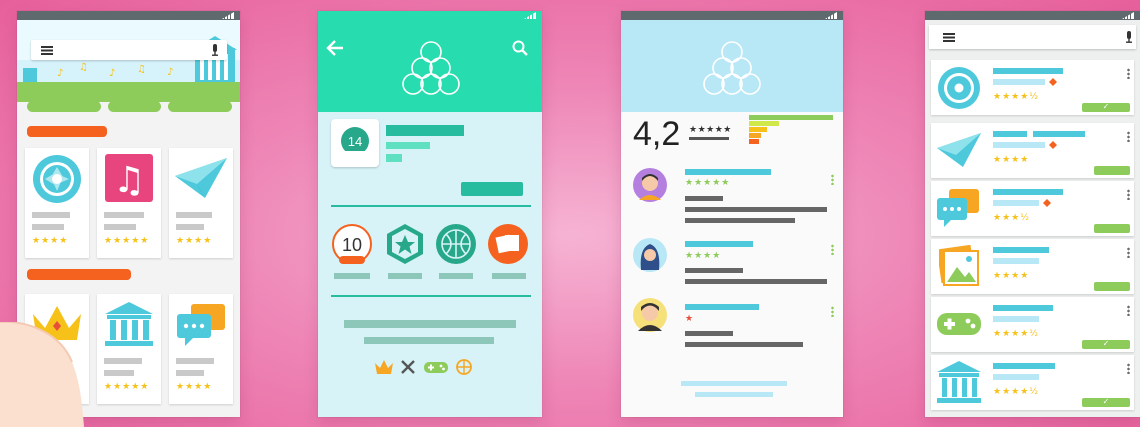 The height and width of the screenshot is (427, 1140). I want to click on app-card-camera: ★★★★, so click(57, 203).